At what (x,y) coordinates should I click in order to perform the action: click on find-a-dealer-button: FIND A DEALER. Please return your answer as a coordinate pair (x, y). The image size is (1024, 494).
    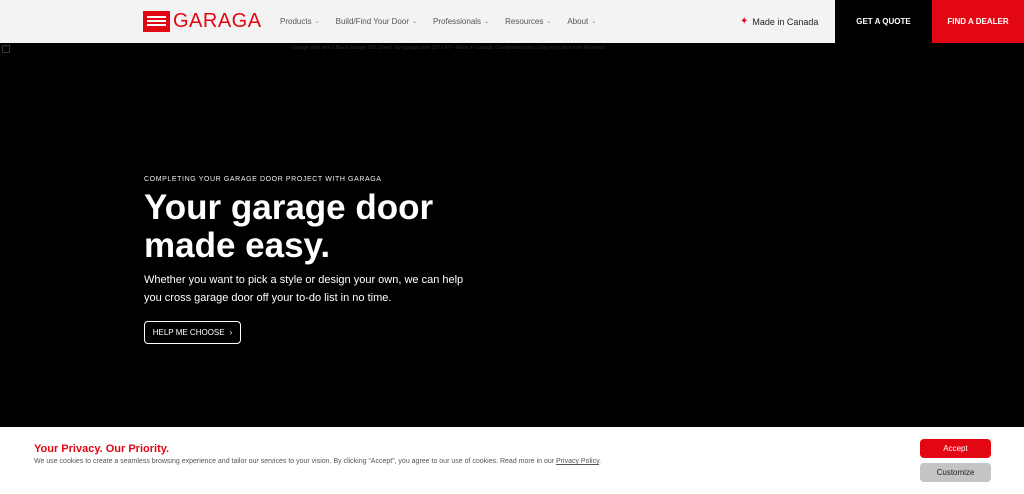
    Looking at the image, I should click on (978, 21).